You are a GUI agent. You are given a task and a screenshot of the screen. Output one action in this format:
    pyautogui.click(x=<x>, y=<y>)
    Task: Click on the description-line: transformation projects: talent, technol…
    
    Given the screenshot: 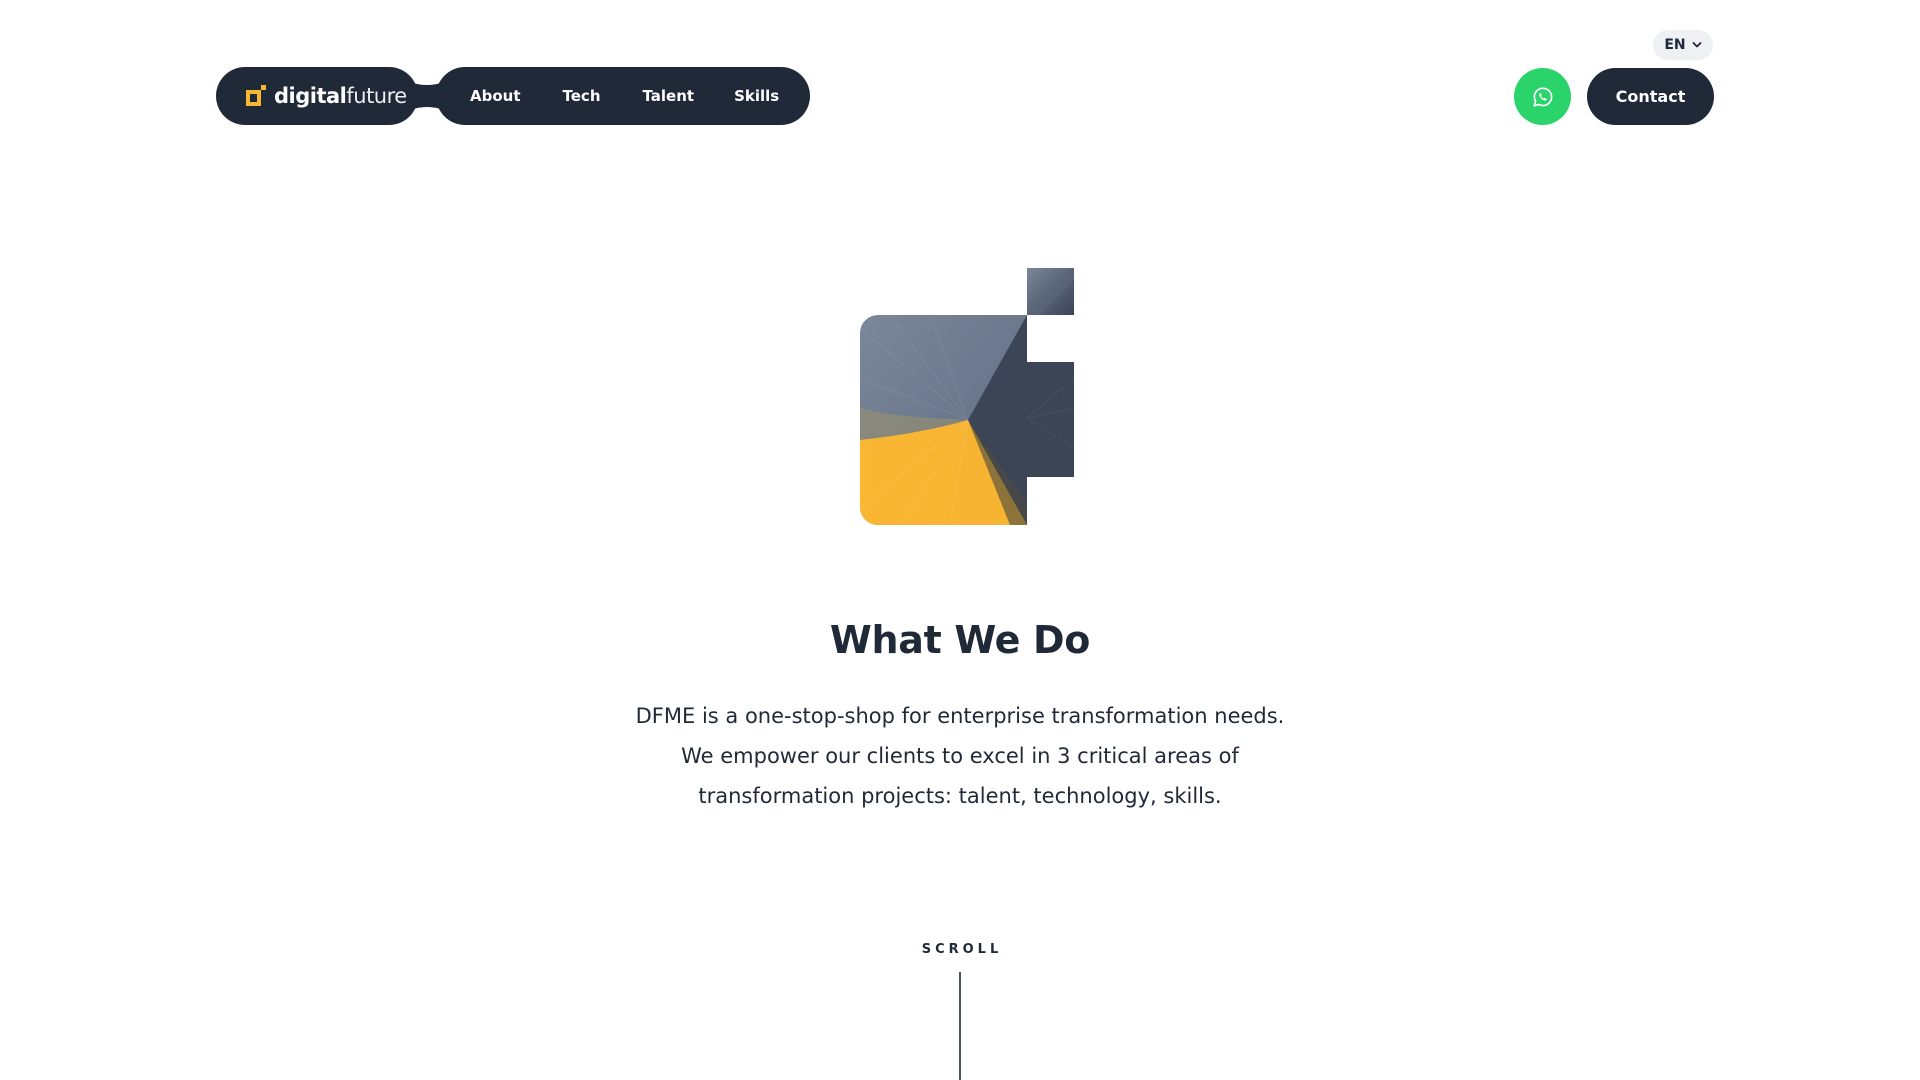 What is the action you would take?
    pyautogui.click(x=960, y=796)
    